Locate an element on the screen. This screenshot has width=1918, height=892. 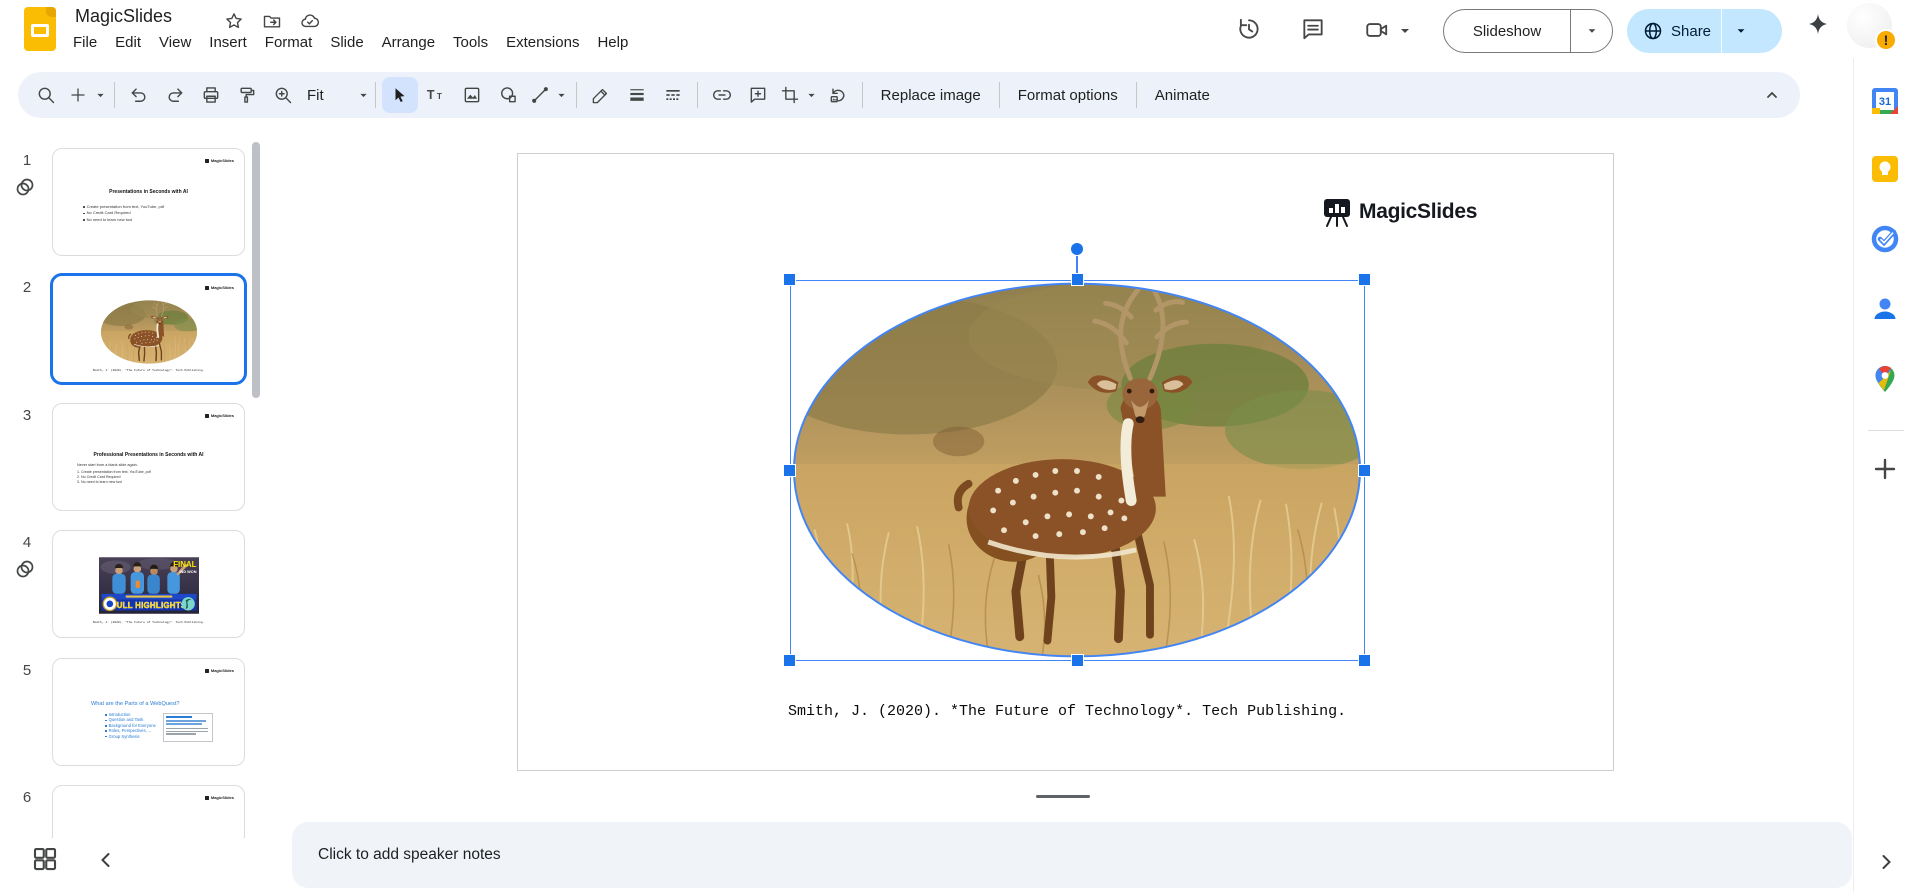
thumb1-bullet: No need to learn new tool is located at coordinates (123, 220).